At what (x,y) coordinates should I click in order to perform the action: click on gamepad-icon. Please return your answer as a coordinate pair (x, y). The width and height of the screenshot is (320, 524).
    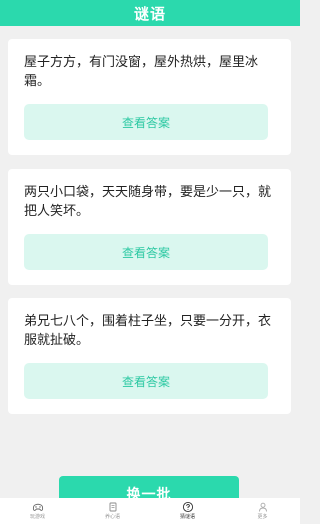
    Looking at the image, I should click on (37, 507).